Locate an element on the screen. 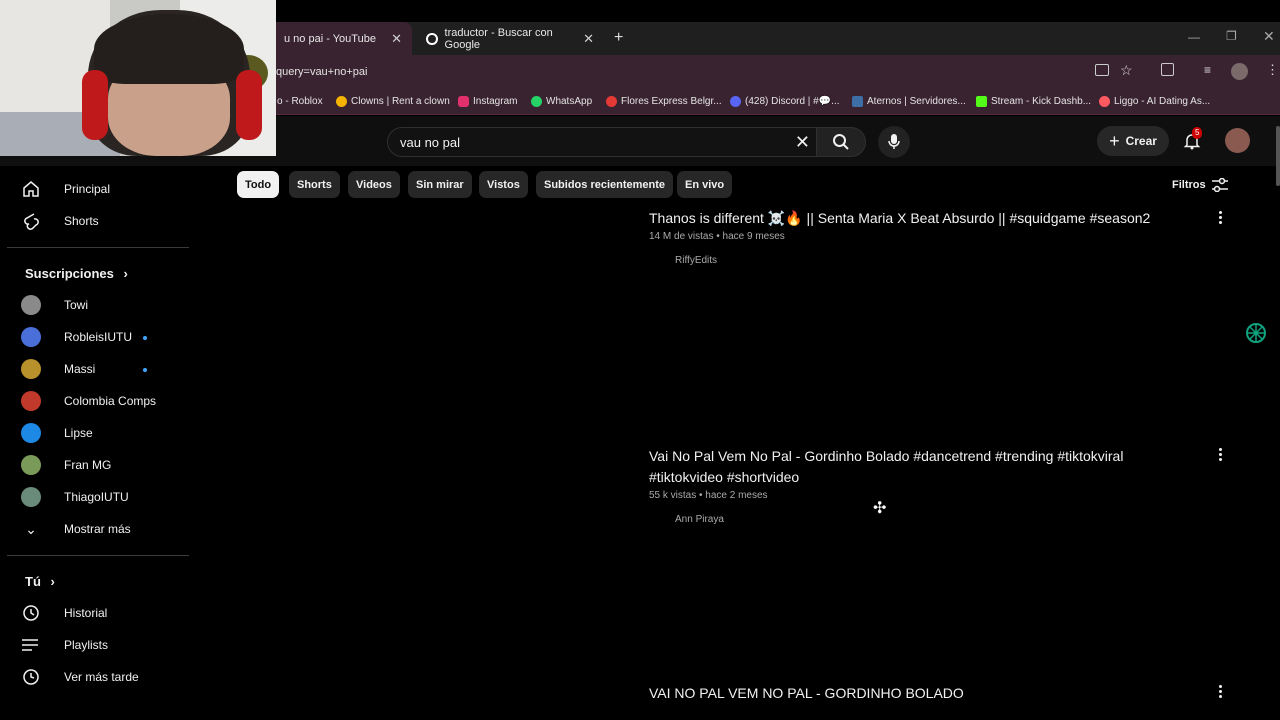  aternos-icon is located at coordinates (857, 101).